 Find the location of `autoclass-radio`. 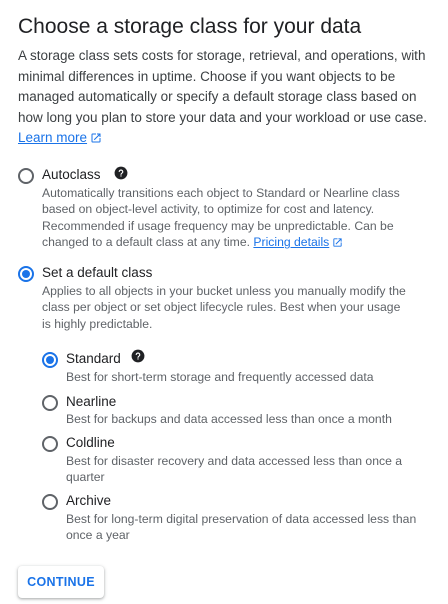

autoclass-radio is located at coordinates (26, 176).